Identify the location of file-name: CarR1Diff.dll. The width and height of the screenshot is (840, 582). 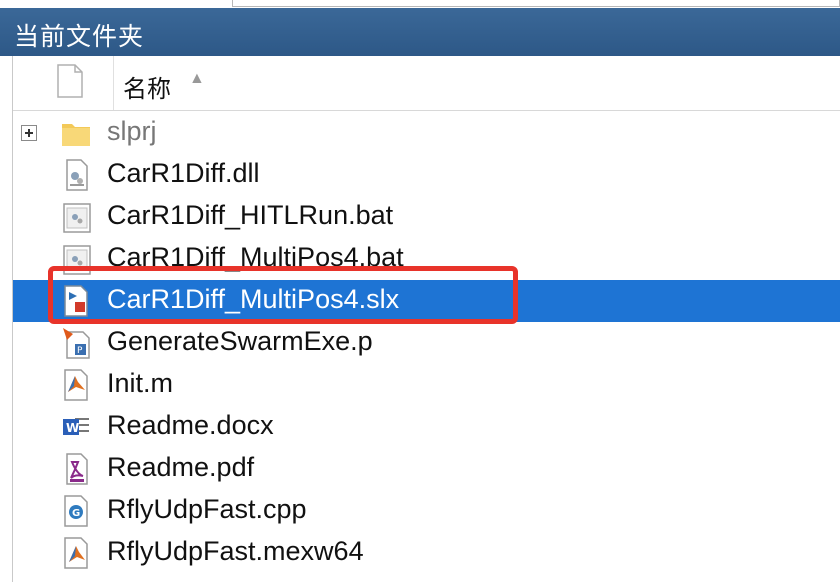
(183, 173).